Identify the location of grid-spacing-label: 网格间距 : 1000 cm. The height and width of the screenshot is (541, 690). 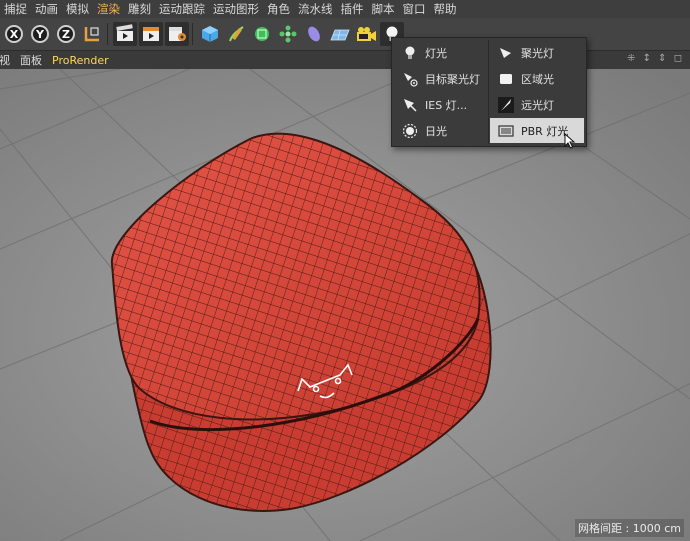
(629, 528).